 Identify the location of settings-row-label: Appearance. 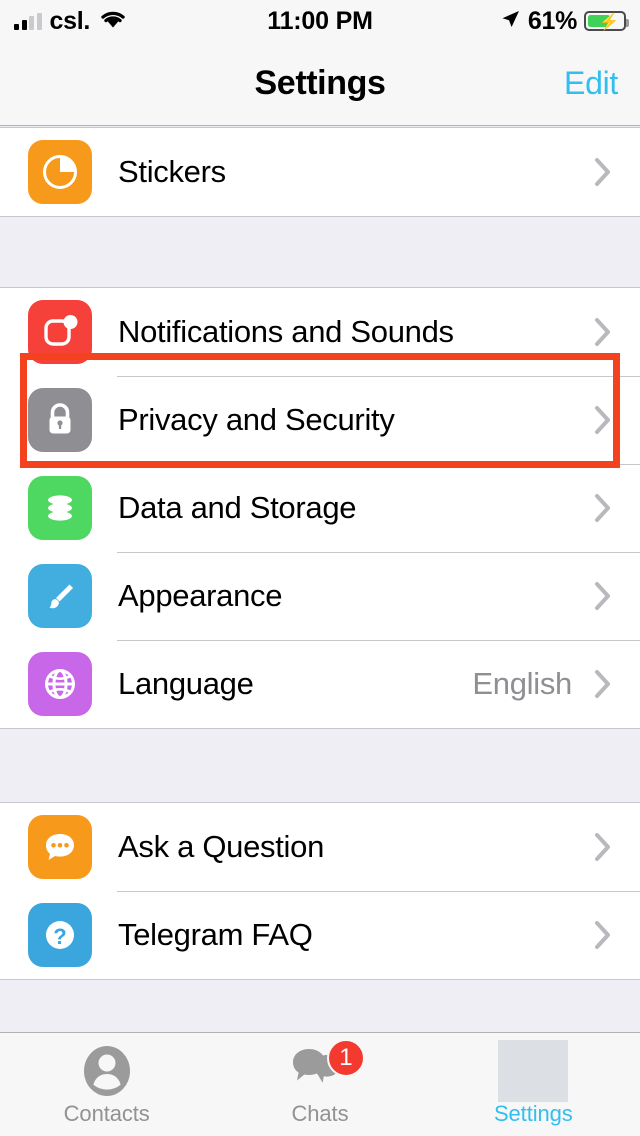
(200, 595).